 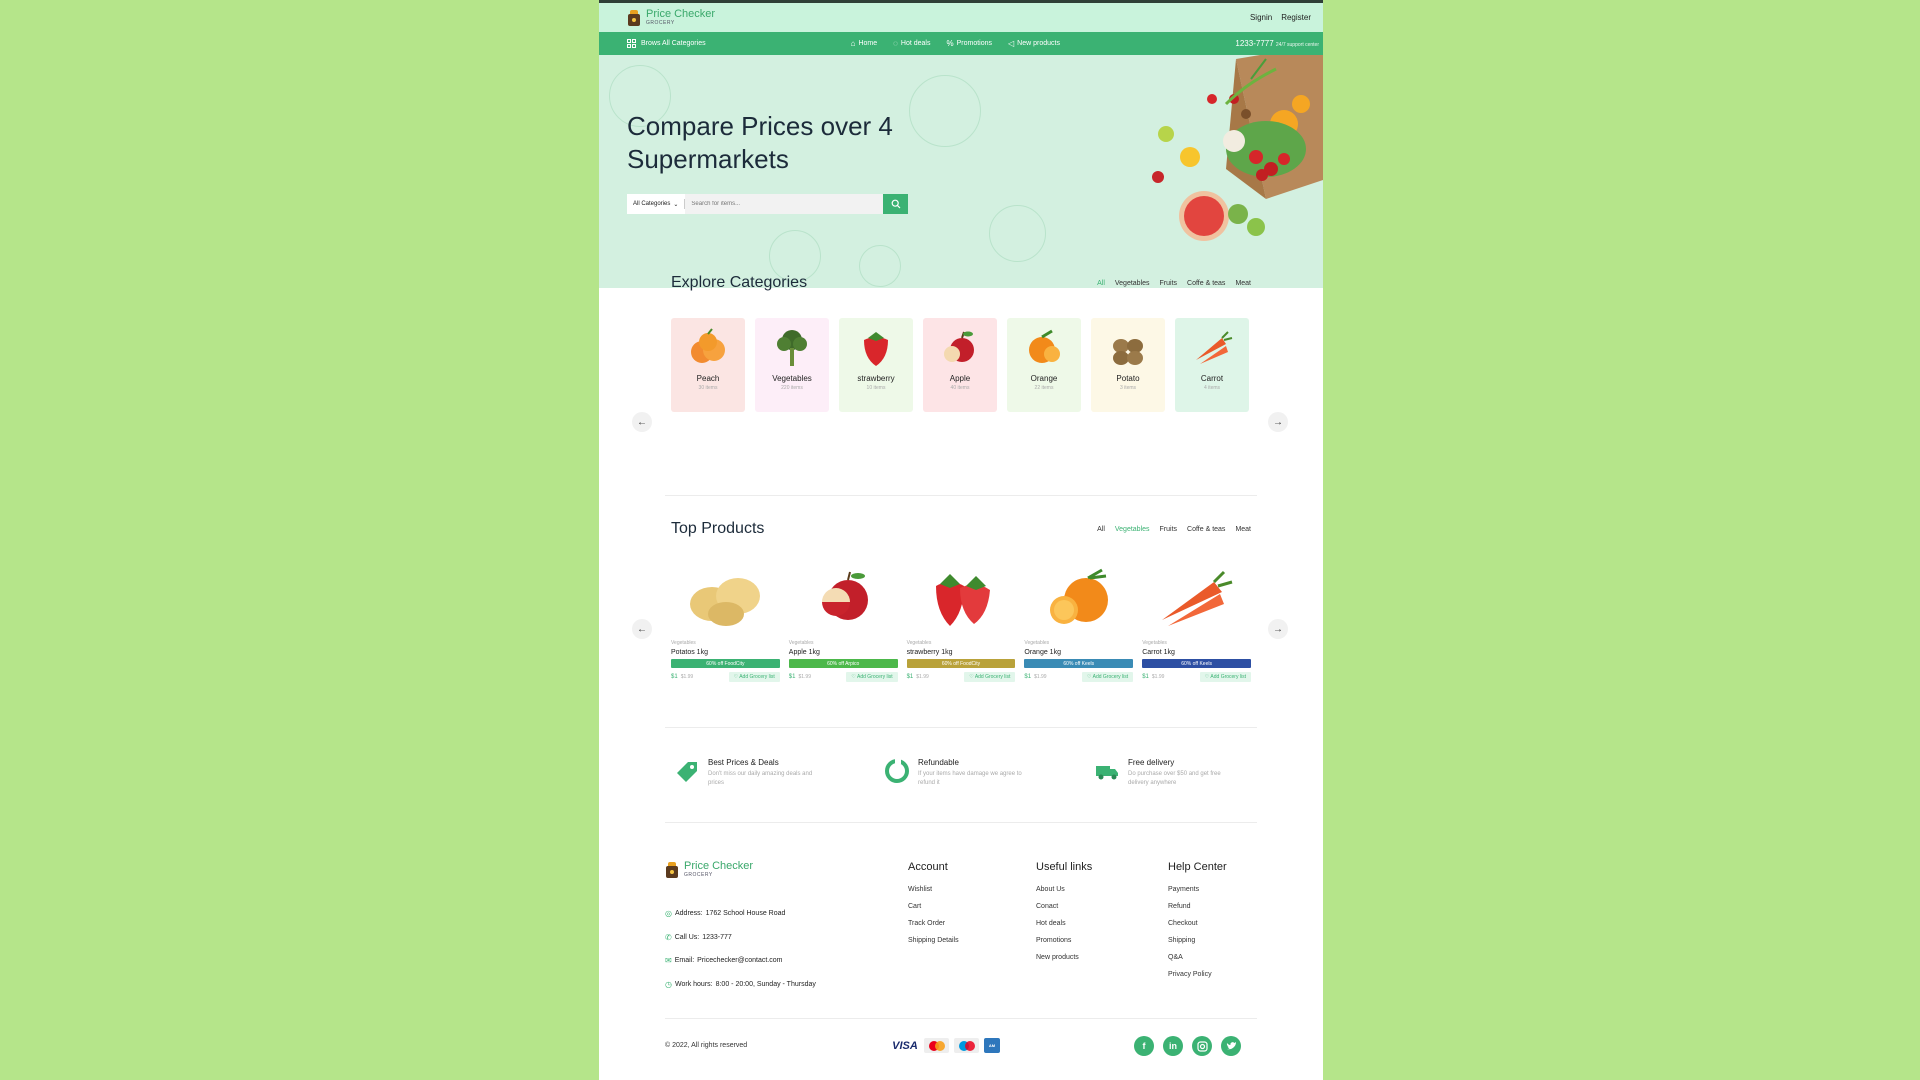 I want to click on category-card-peach: Peach 30 items, so click(x=708, y=365).